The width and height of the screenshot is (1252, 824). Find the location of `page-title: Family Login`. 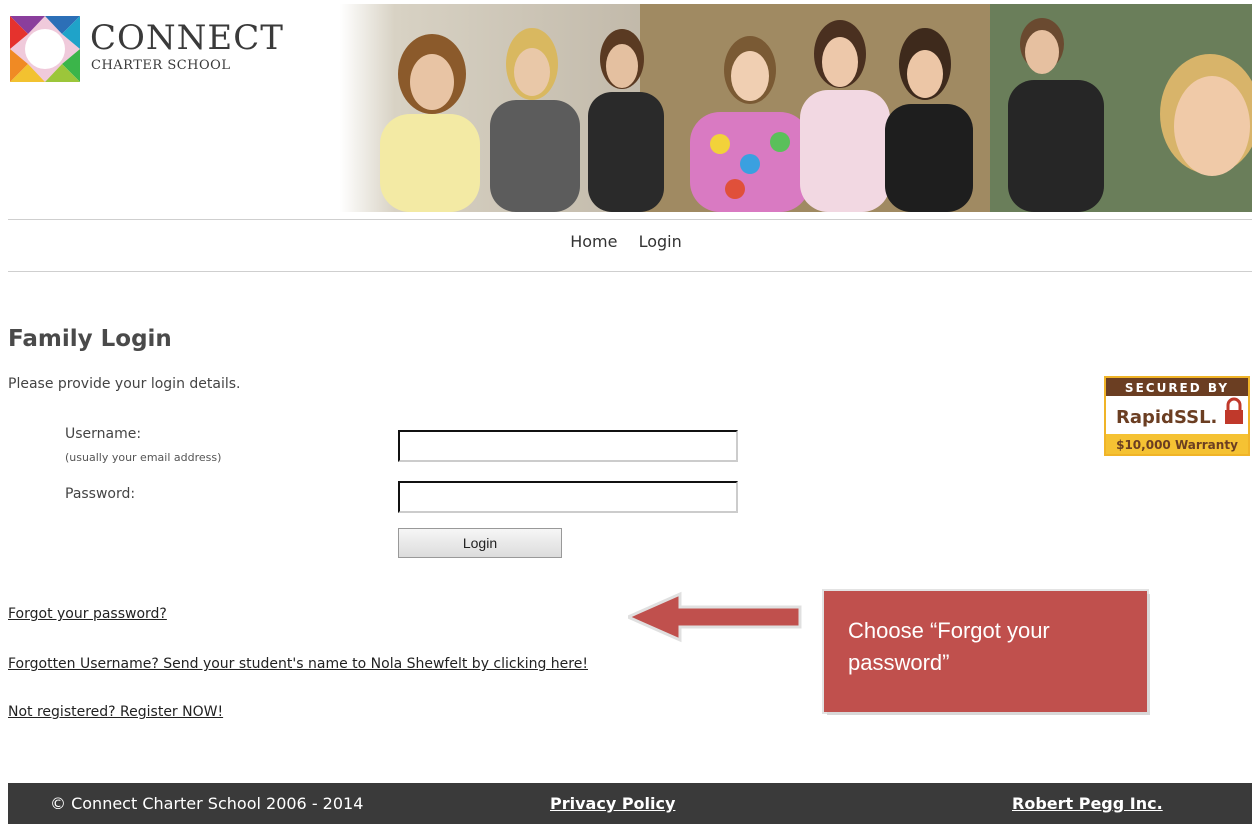

page-title: Family Login is located at coordinates (90, 339).